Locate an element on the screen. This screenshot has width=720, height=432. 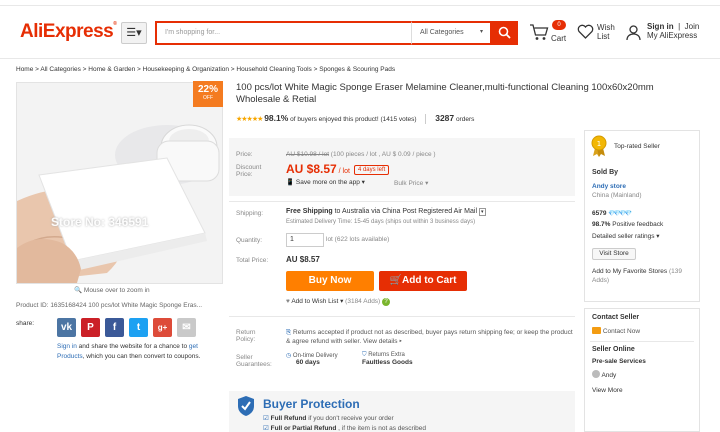
wishlist-label: Add to Wish List ▾ is located at coordinates (317, 301).